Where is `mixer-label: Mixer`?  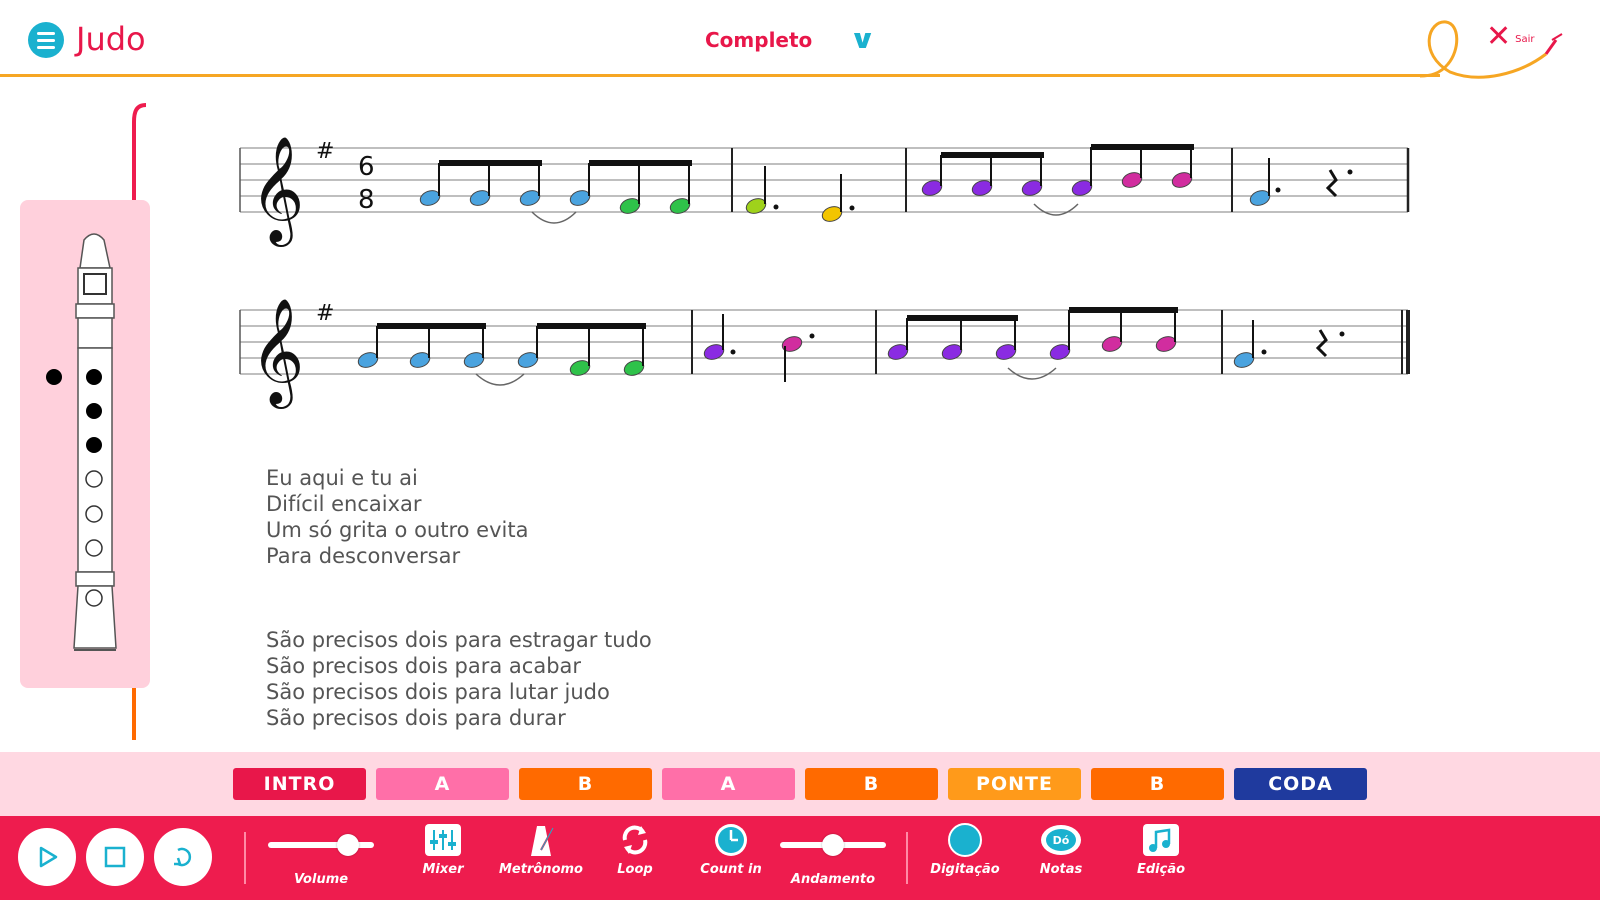
mixer-label: Mixer is located at coordinates (443, 869).